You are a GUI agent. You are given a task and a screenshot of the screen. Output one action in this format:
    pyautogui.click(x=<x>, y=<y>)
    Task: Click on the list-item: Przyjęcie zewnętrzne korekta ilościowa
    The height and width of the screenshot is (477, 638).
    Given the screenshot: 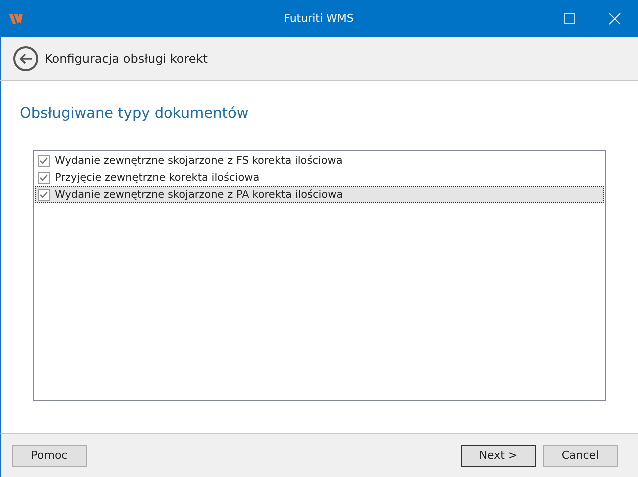 What is the action you would take?
    pyautogui.click(x=319, y=177)
    